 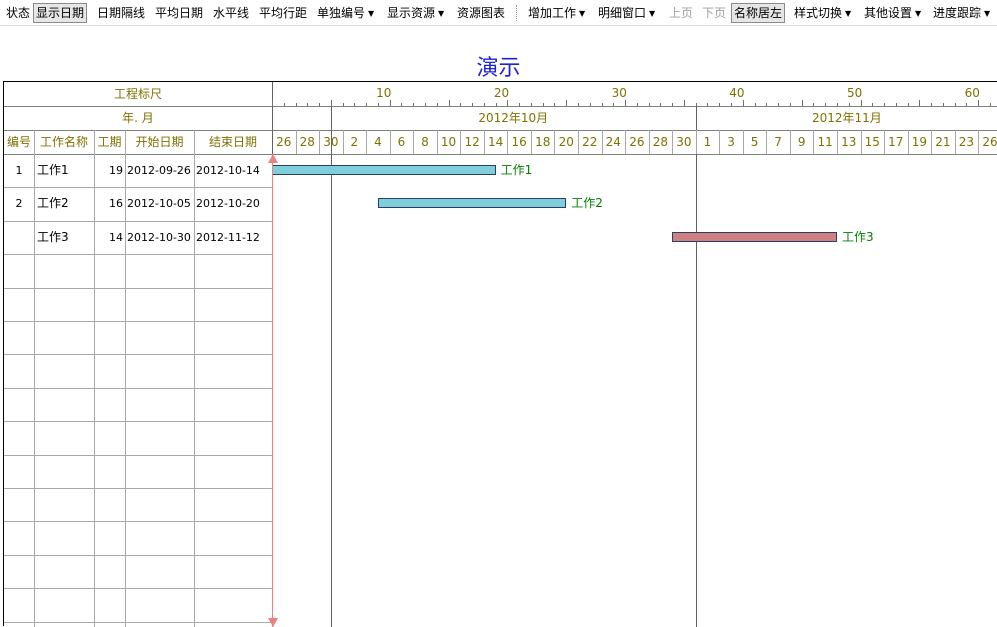 What do you see at coordinates (384, 93) in the screenshot?
I see `ruler-number: 10` at bounding box center [384, 93].